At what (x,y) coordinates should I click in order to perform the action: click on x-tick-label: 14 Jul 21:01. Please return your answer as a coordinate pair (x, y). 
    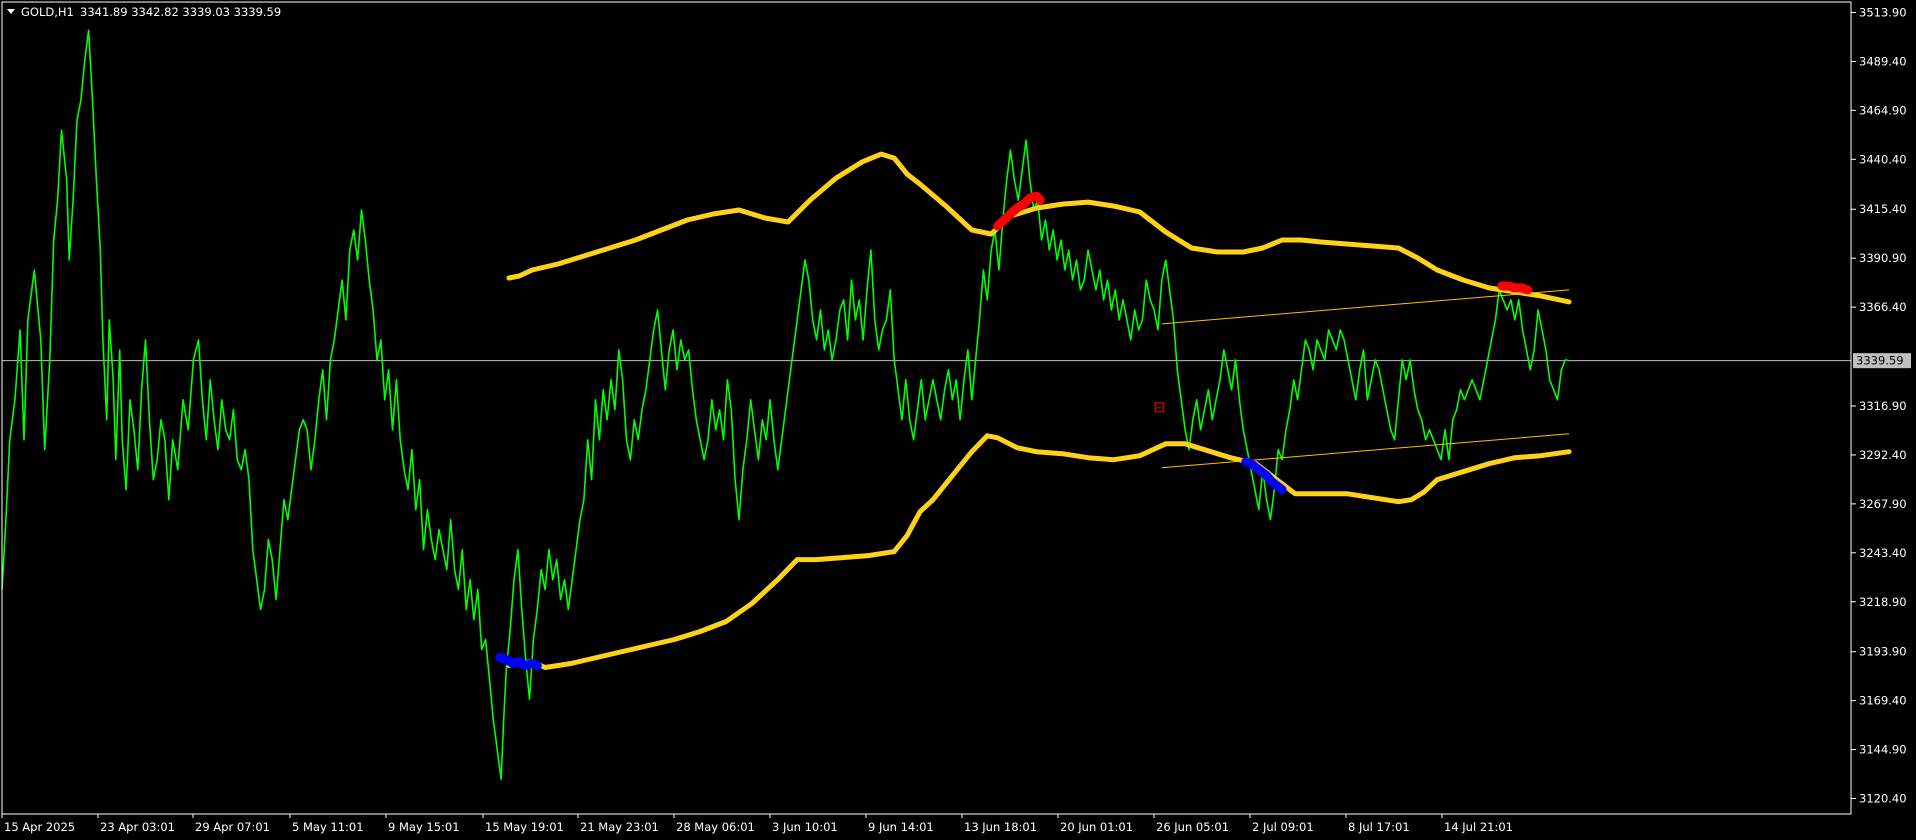
    Looking at the image, I should click on (1478, 827).